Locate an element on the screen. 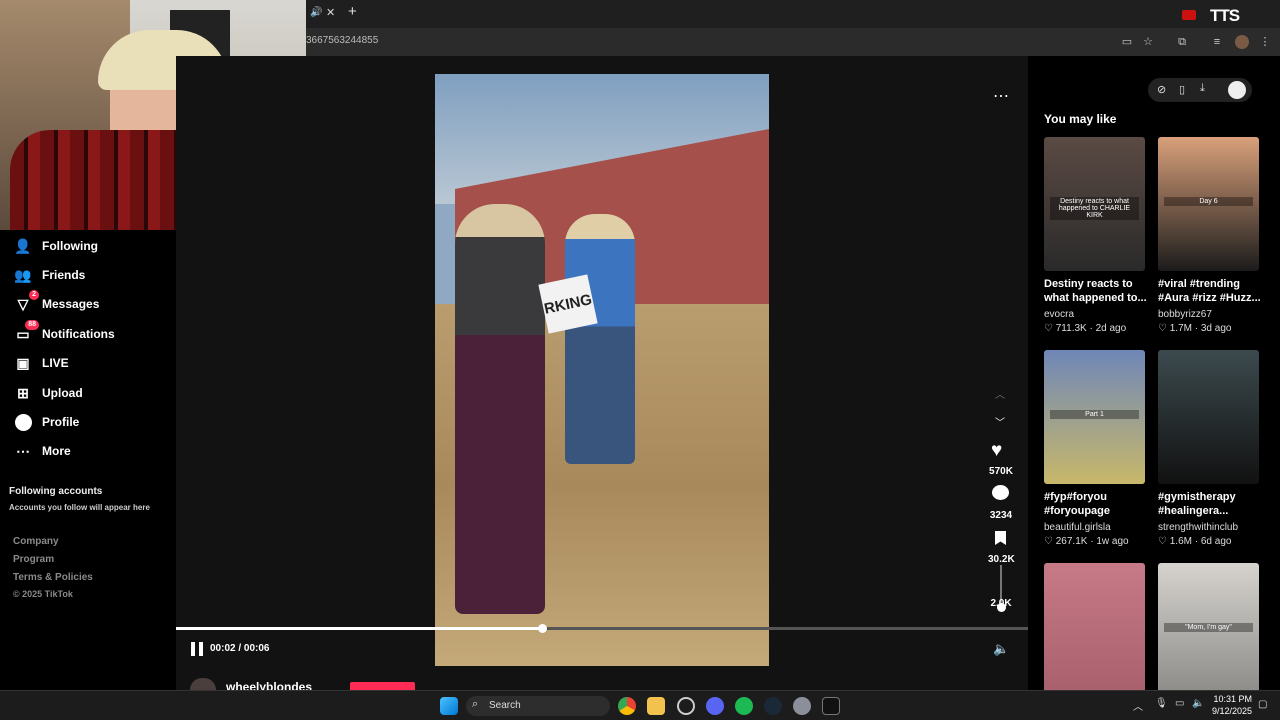 Image resolution: width=1280 pixels, height=720 pixels. save-count: 30.2K is located at coordinates (1001, 559).